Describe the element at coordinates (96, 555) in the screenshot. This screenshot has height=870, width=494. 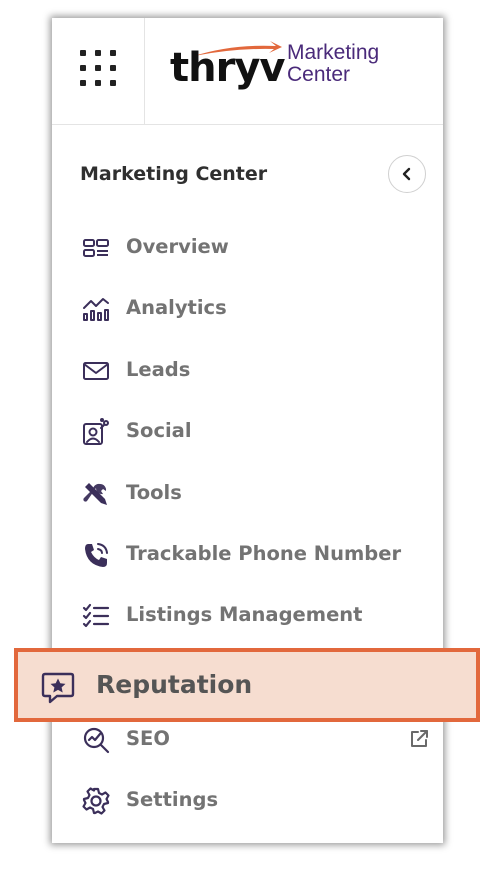
I see `phone-icon` at that location.